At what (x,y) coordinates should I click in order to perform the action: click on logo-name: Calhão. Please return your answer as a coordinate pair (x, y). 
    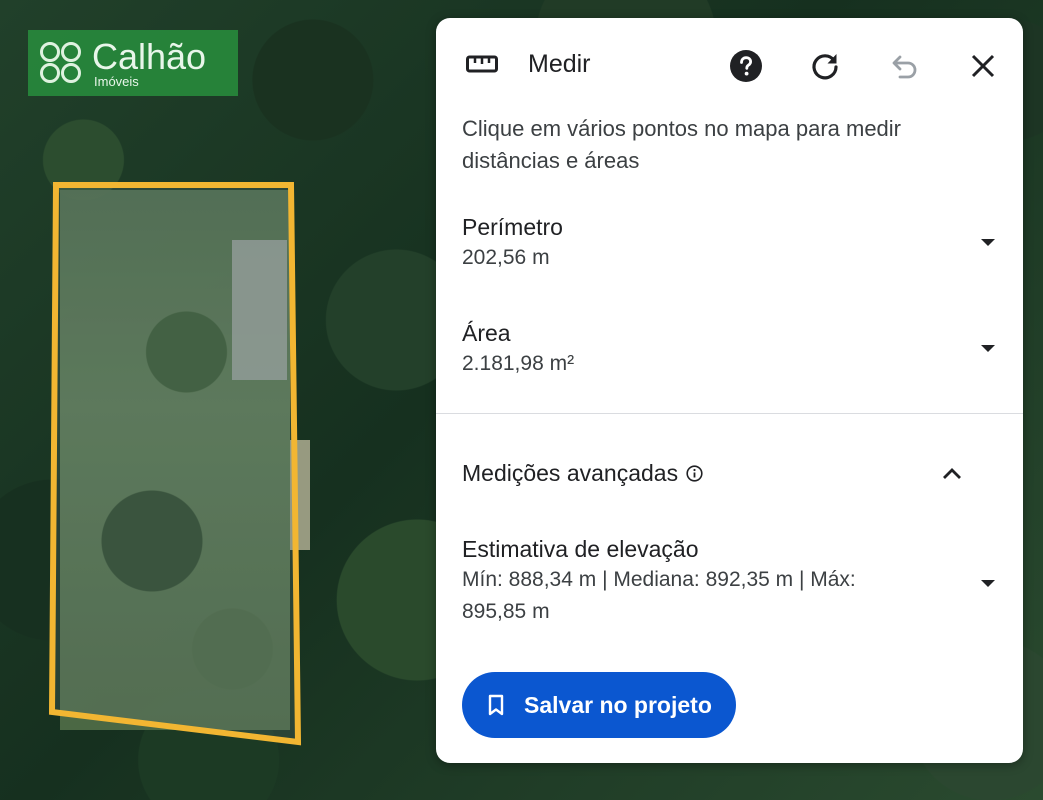
    Looking at the image, I should click on (149, 56).